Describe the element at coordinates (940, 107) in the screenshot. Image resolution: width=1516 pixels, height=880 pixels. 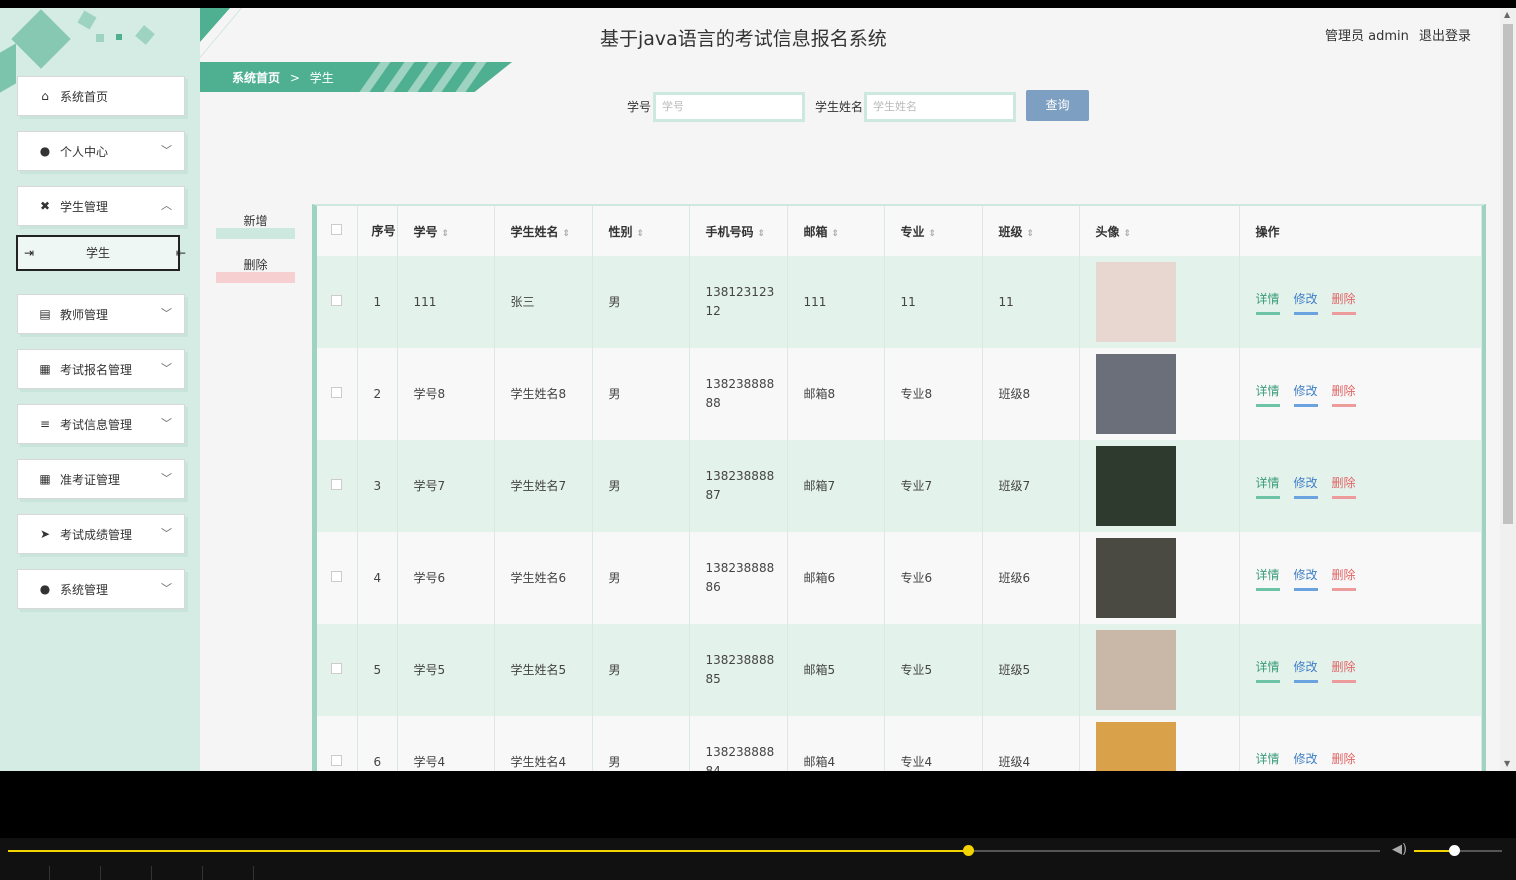
I see `student-name-input: 学生姓名` at that location.